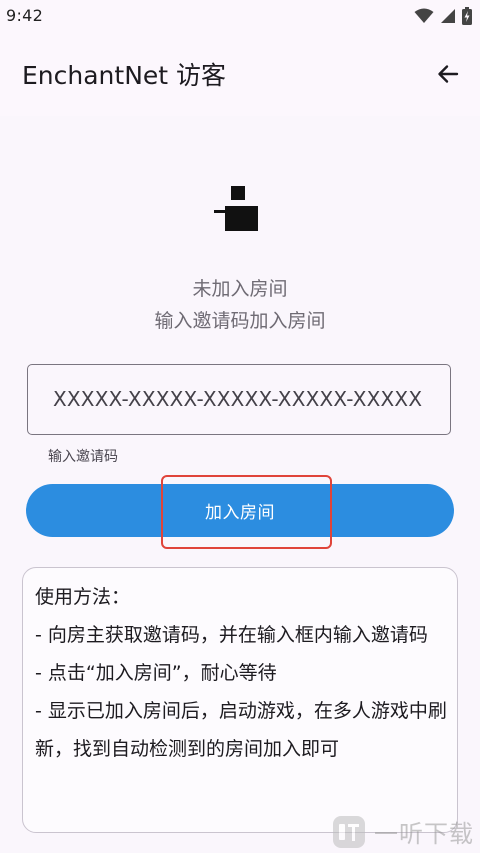  I want to click on app-bar: EnchantNet 访客, so click(240, 75).